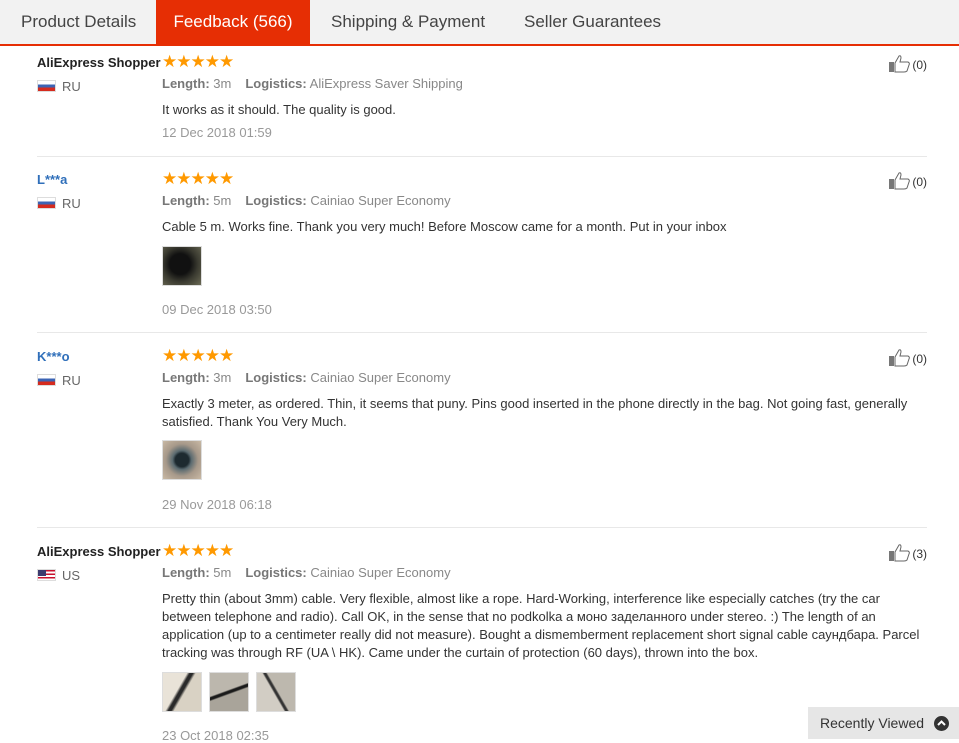 This screenshot has width=959, height=743. I want to click on flag-us-icon, so click(46, 575).